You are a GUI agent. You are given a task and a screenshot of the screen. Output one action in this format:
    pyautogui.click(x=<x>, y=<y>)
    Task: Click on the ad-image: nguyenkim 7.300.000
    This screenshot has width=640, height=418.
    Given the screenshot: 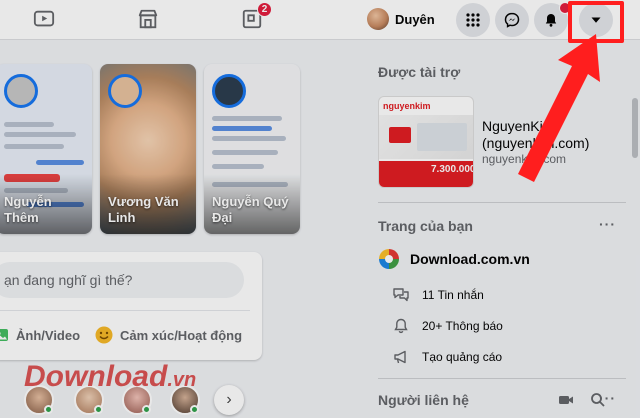 What is the action you would take?
    pyautogui.click(x=426, y=142)
    